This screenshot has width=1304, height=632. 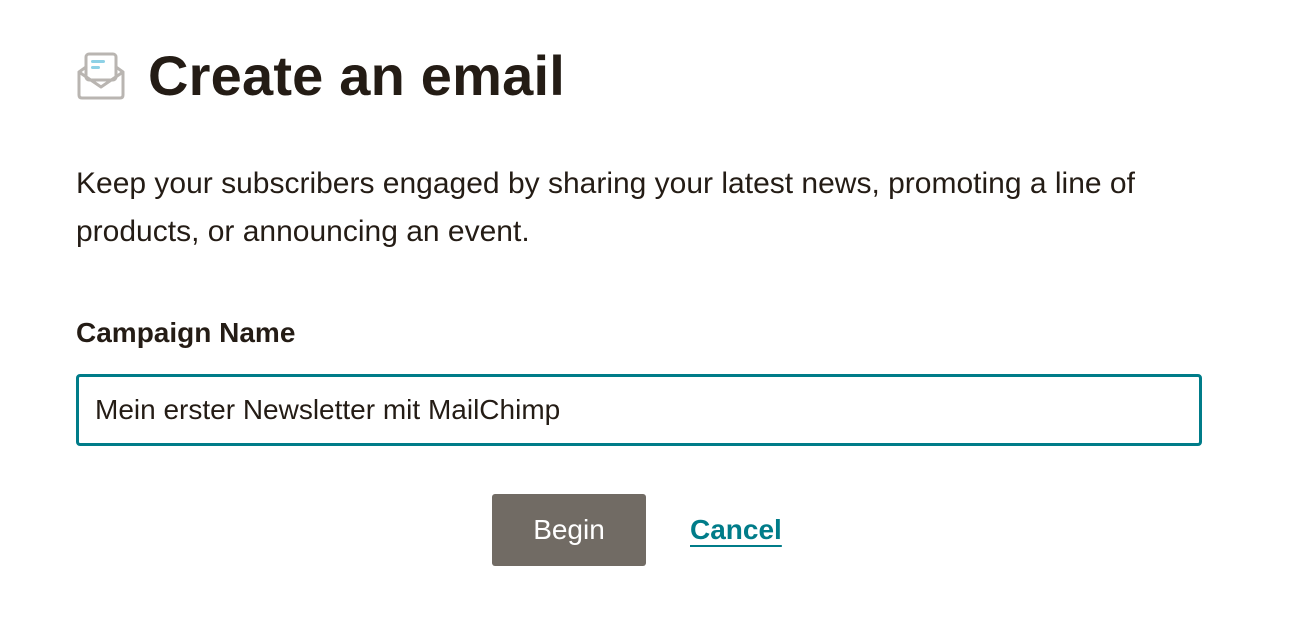 What do you see at coordinates (736, 530) in the screenshot?
I see `cancel-link: Cancel` at bounding box center [736, 530].